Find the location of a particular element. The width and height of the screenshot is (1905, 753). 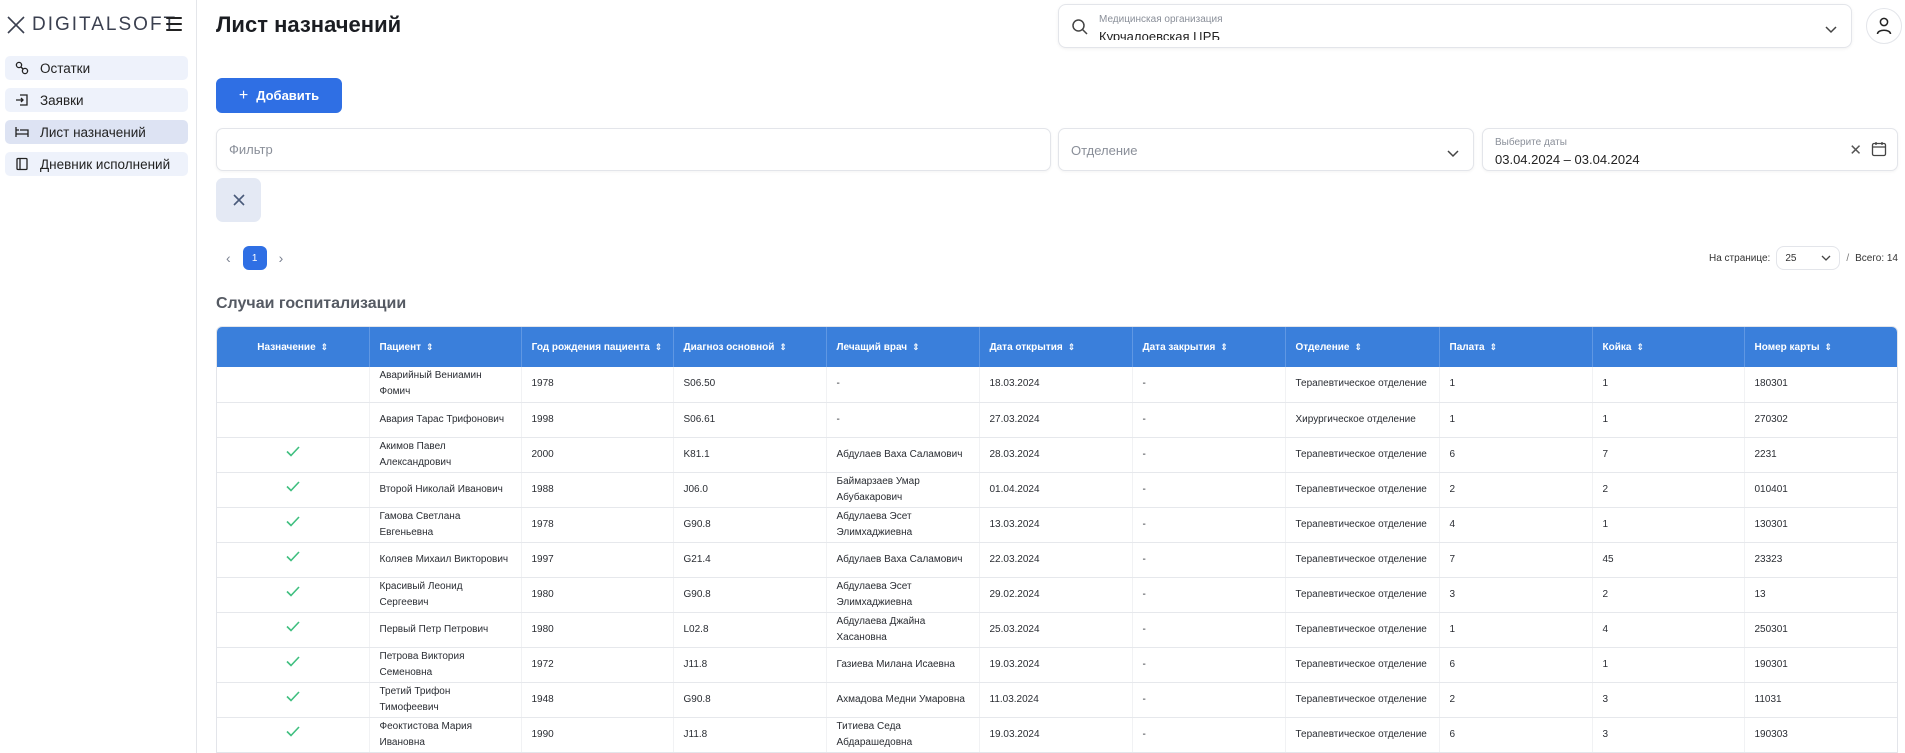

cell-open-date: 19.03.2024 is located at coordinates (1056, 734).